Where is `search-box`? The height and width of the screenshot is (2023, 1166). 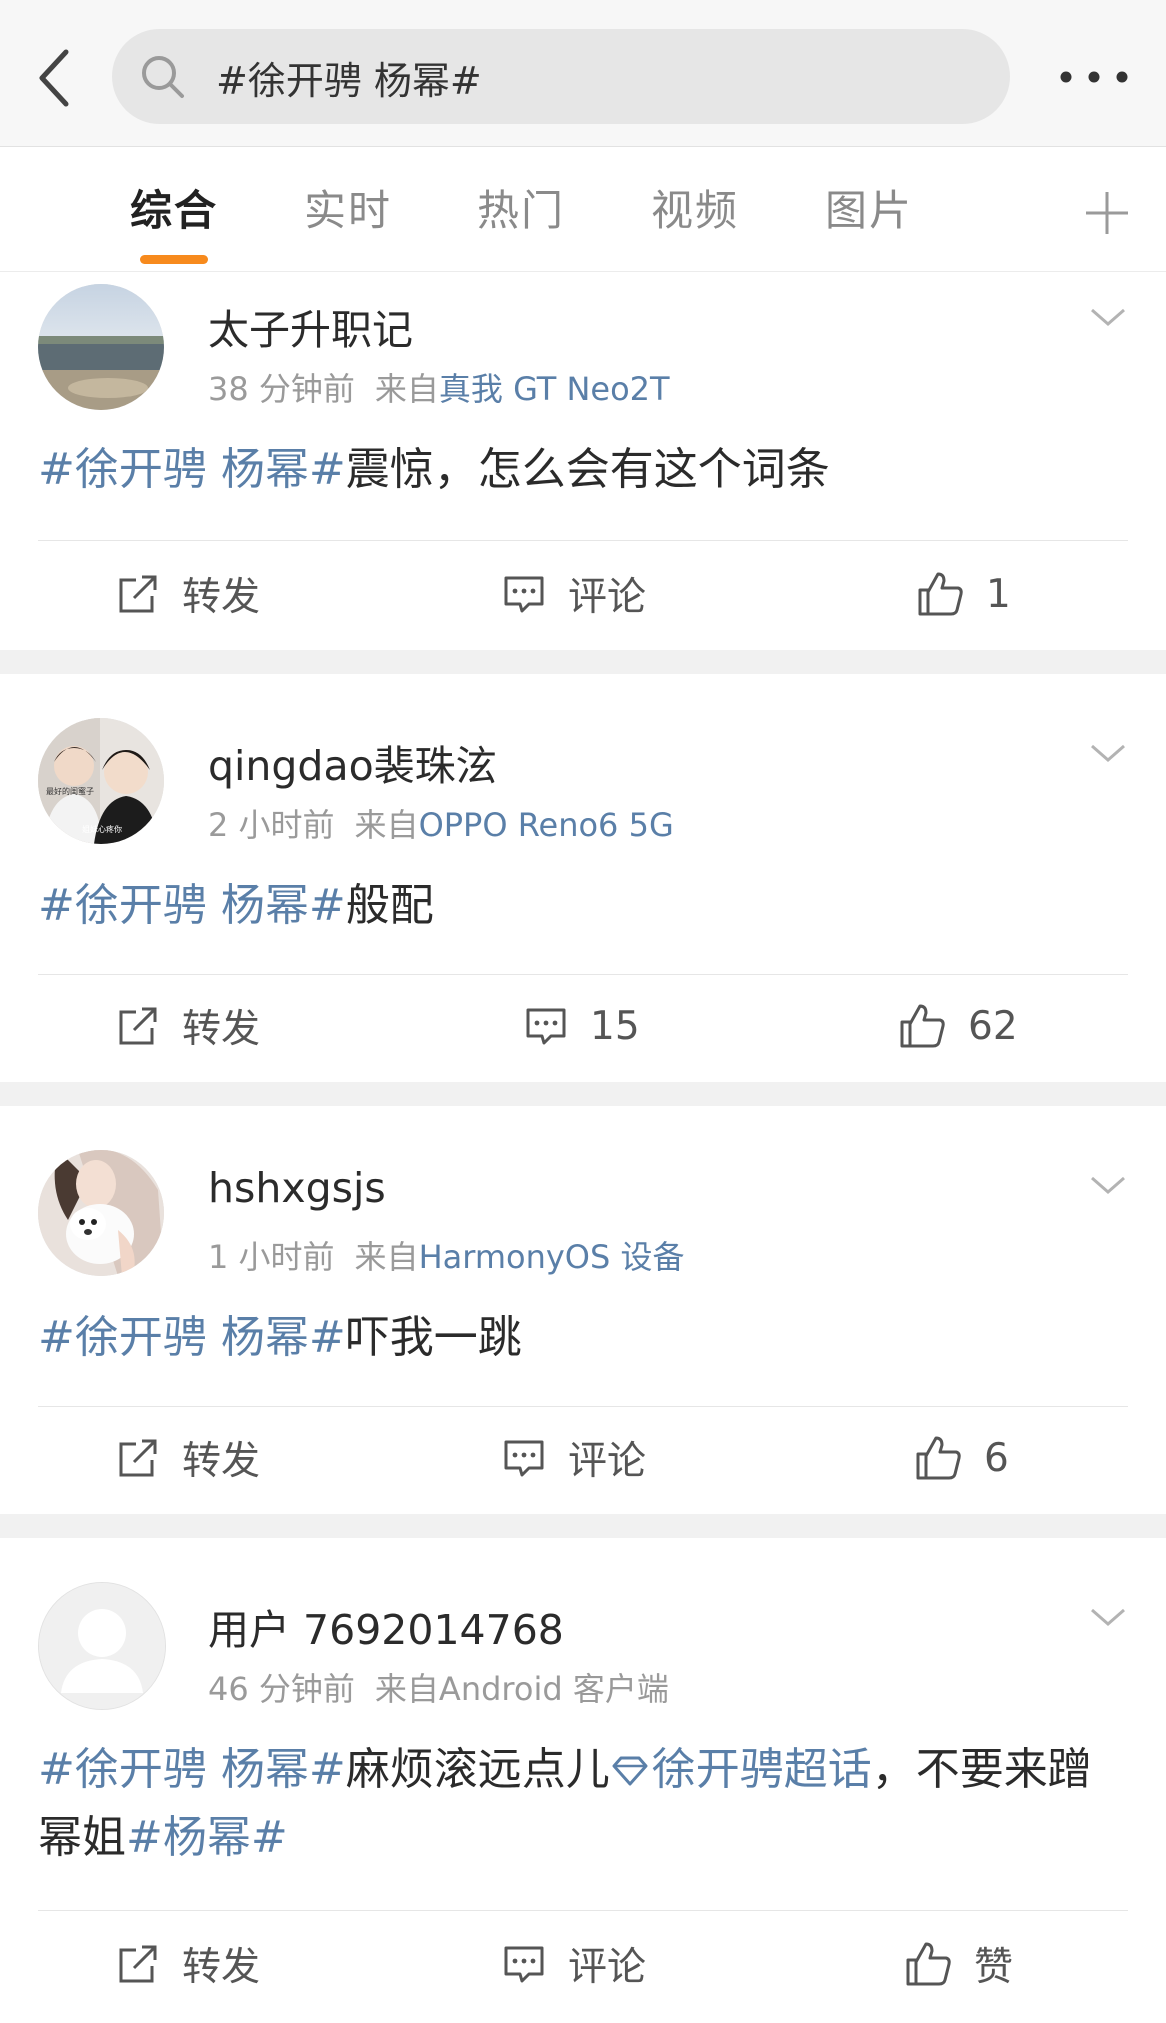 search-box is located at coordinates (561, 77).